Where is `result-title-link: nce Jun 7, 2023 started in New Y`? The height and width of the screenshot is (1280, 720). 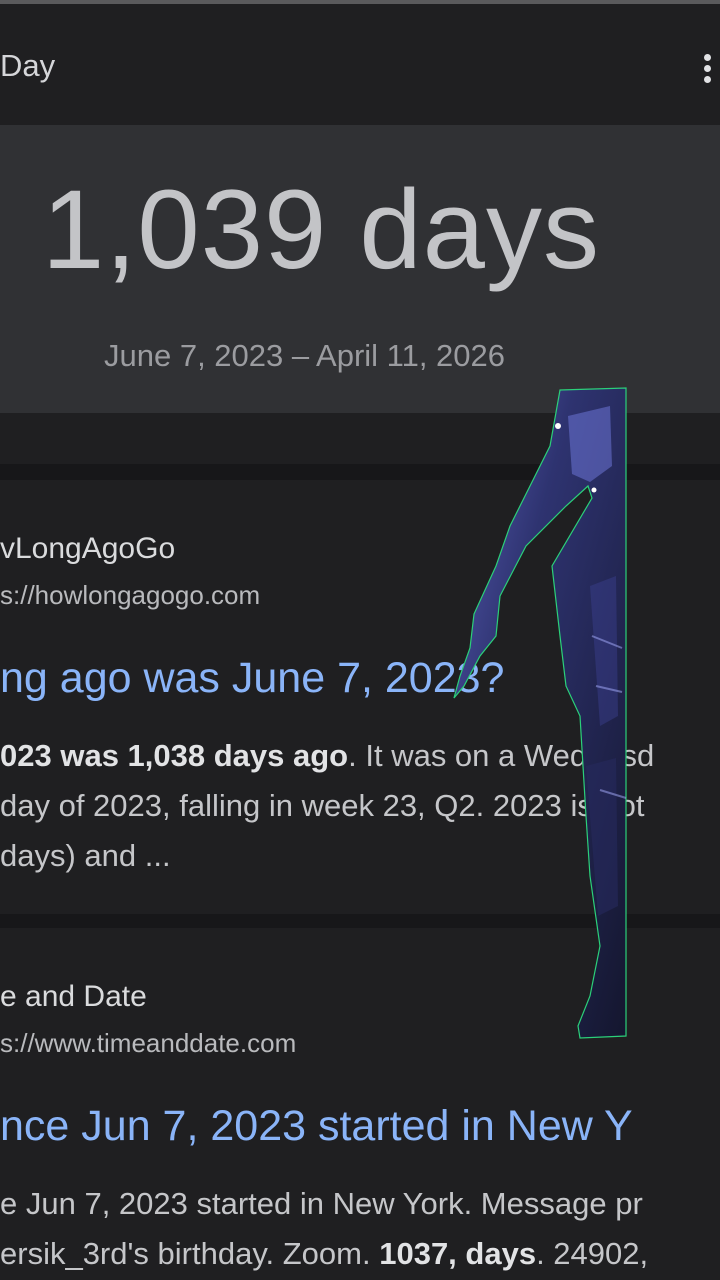 result-title-link: nce Jun 7, 2023 started in New Y is located at coordinates (316, 1126).